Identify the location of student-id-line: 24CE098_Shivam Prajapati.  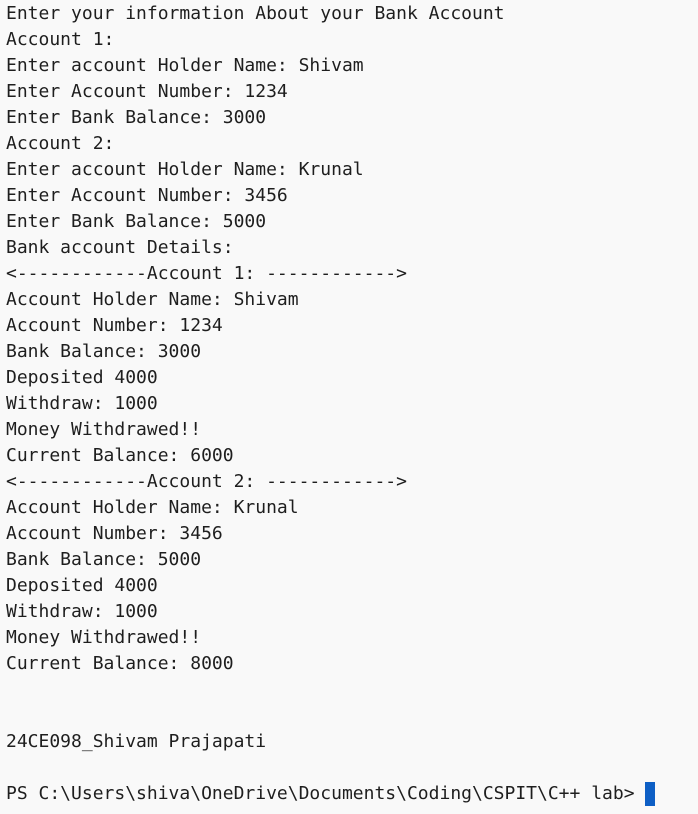
(136, 741).